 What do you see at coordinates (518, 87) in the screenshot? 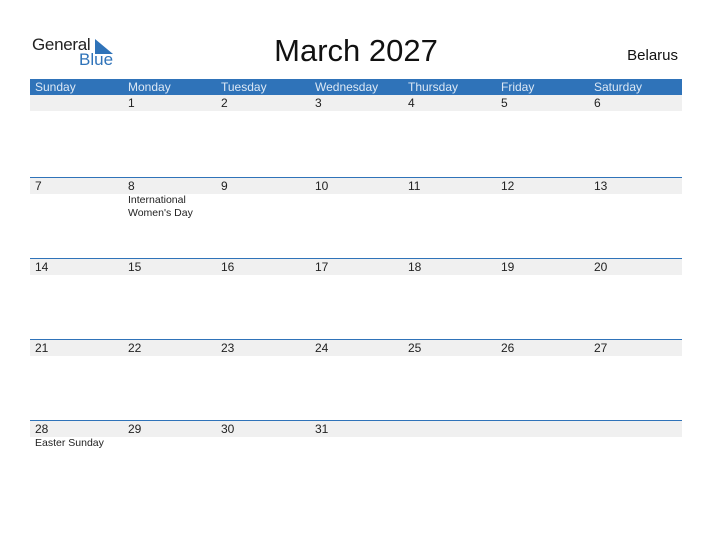
I see `weekday-friday: Friday` at bounding box center [518, 87].